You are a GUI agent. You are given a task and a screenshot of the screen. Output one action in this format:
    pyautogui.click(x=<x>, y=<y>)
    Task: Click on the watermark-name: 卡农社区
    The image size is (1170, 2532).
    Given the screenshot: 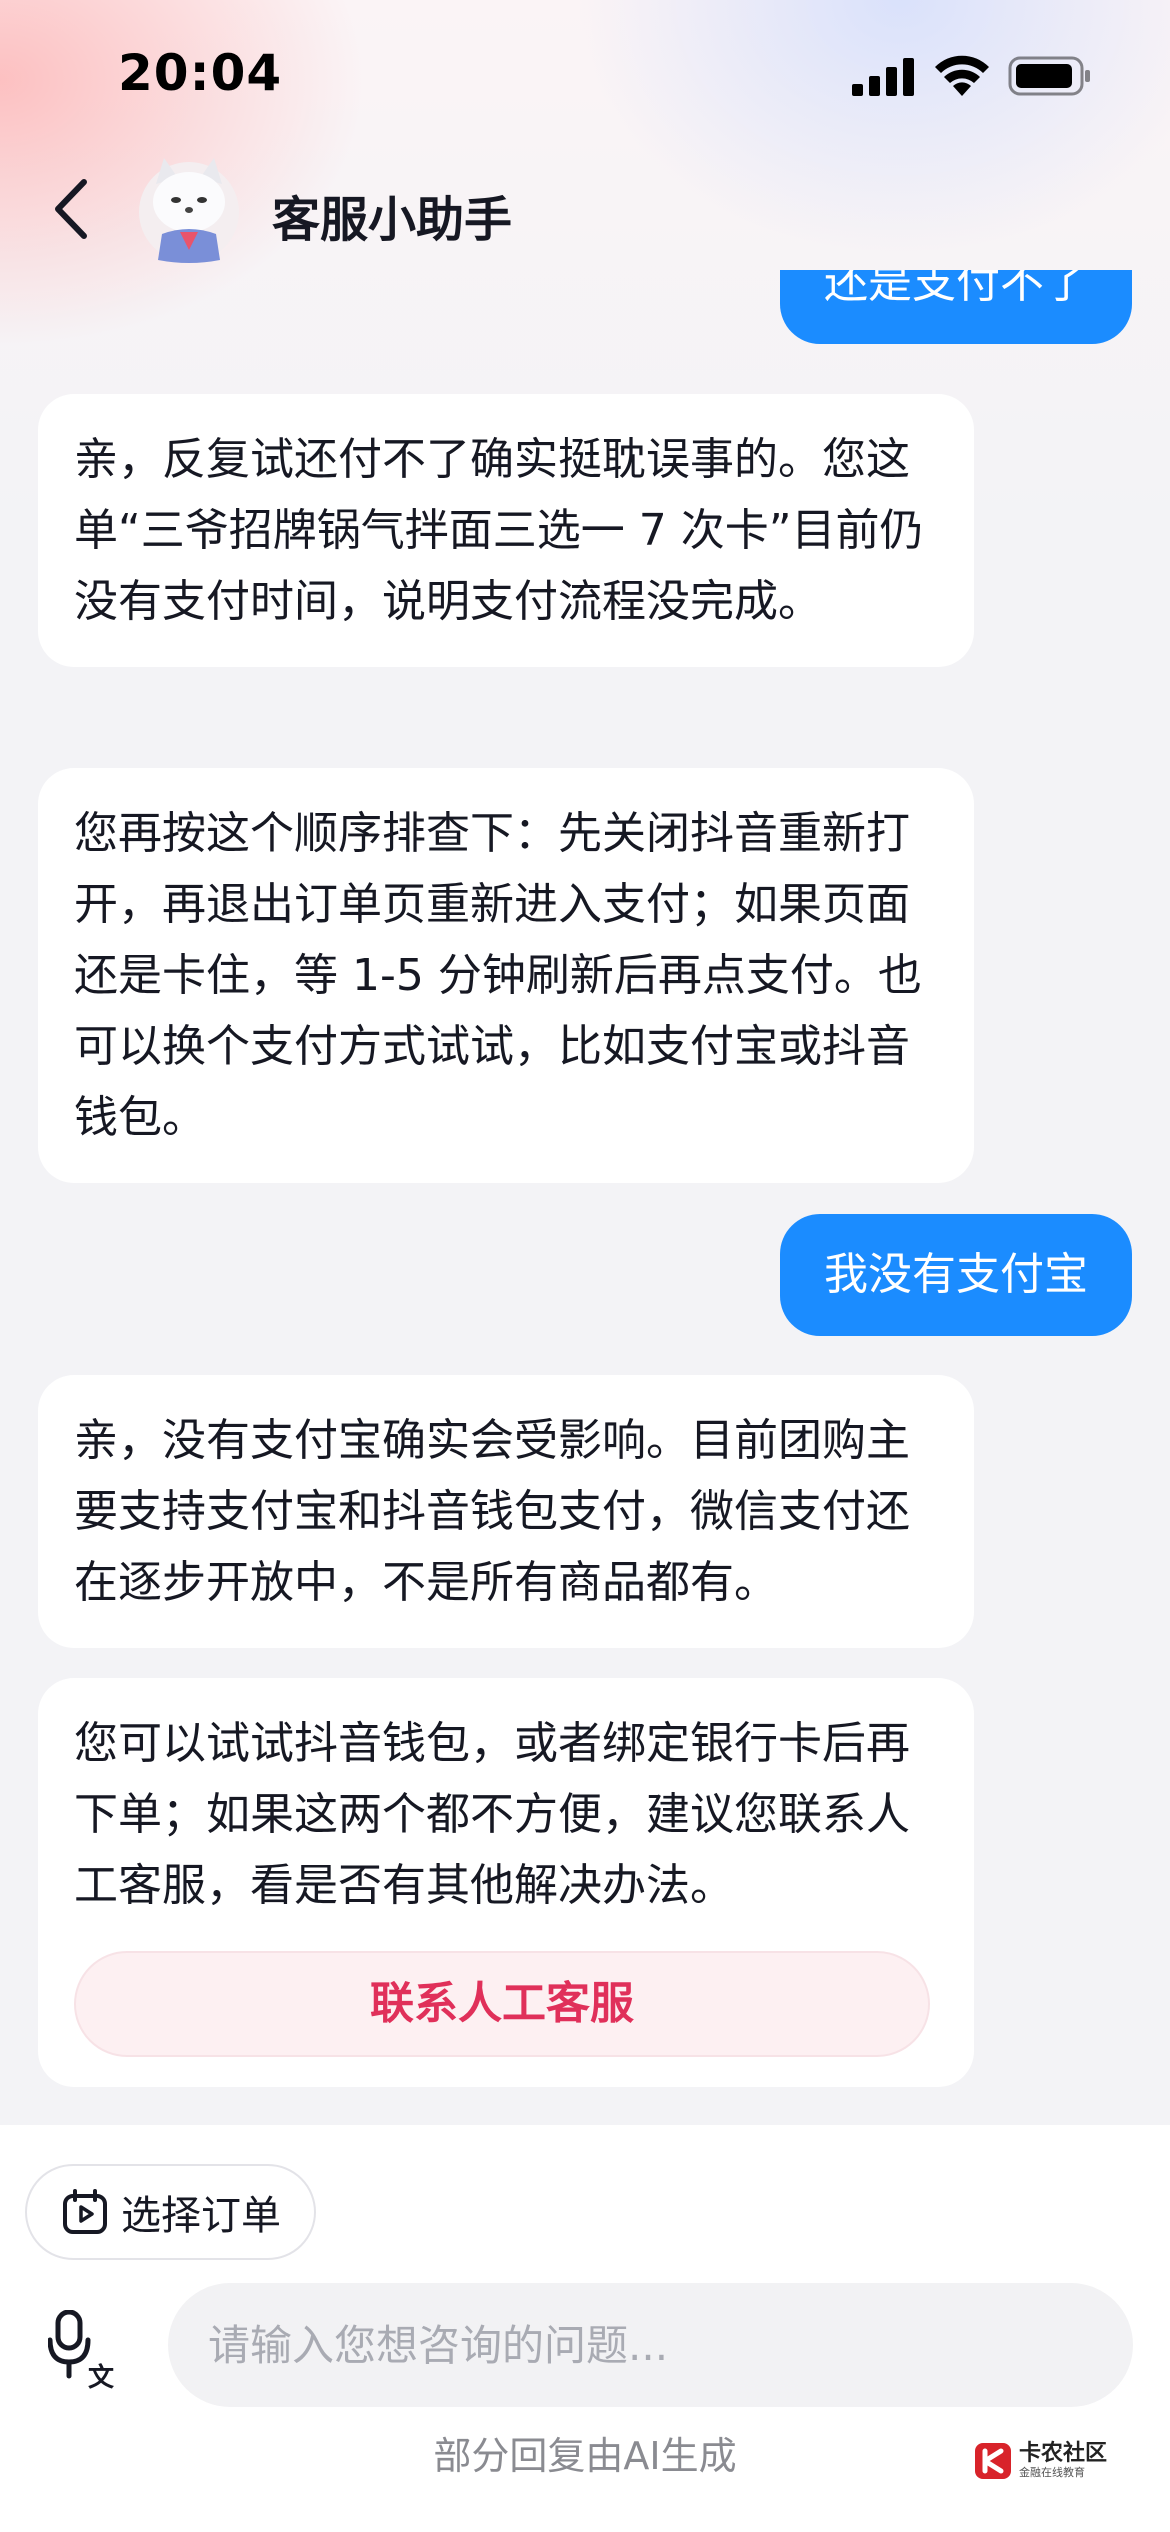 What is the action you would take?
    pyautogui.click(x=1063, y=2453)
    